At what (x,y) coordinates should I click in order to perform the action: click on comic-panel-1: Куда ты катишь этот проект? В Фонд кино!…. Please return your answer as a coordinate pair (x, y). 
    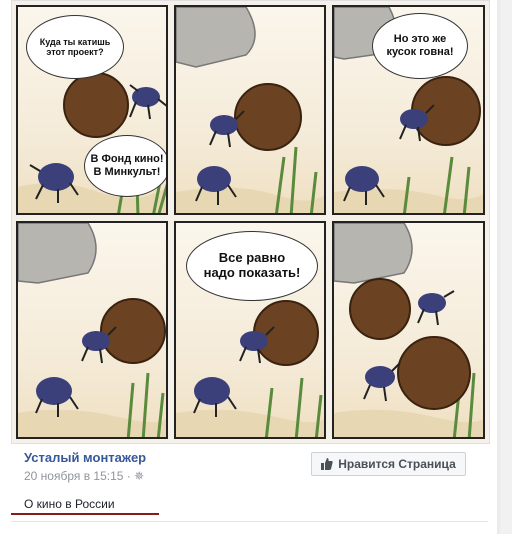
    Looking at the image, I should click on (92, 110).